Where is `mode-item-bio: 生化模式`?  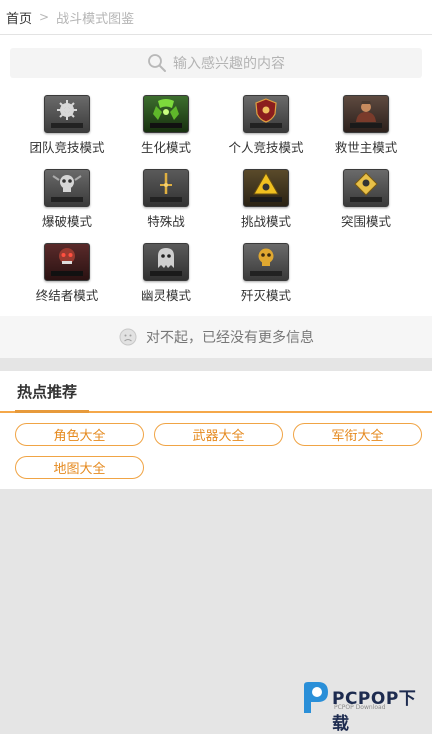 mode-item-bio: 生化模式 is located at coordinates (166, 125).